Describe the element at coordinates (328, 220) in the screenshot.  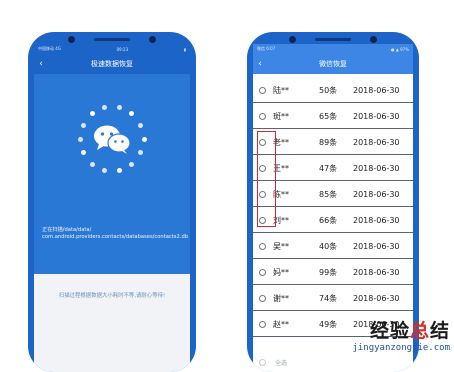
I see `message-count: 66条` at that location.